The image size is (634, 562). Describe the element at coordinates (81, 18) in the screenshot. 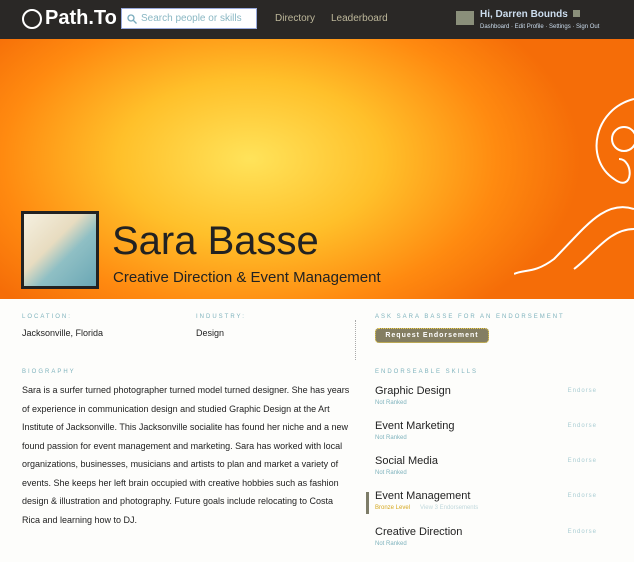

I see `logo-text: Path.To` at that location.